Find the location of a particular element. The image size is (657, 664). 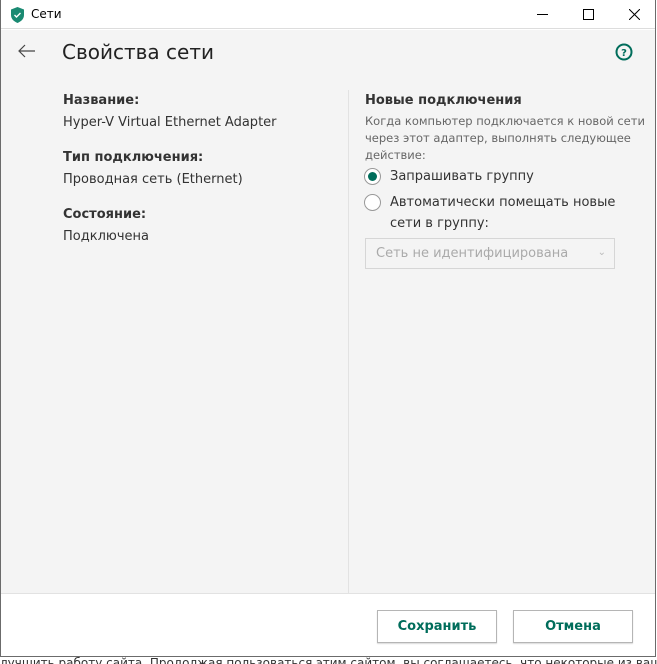

new-connections-heading: Новые подключения is located at coordinates (443, 100).